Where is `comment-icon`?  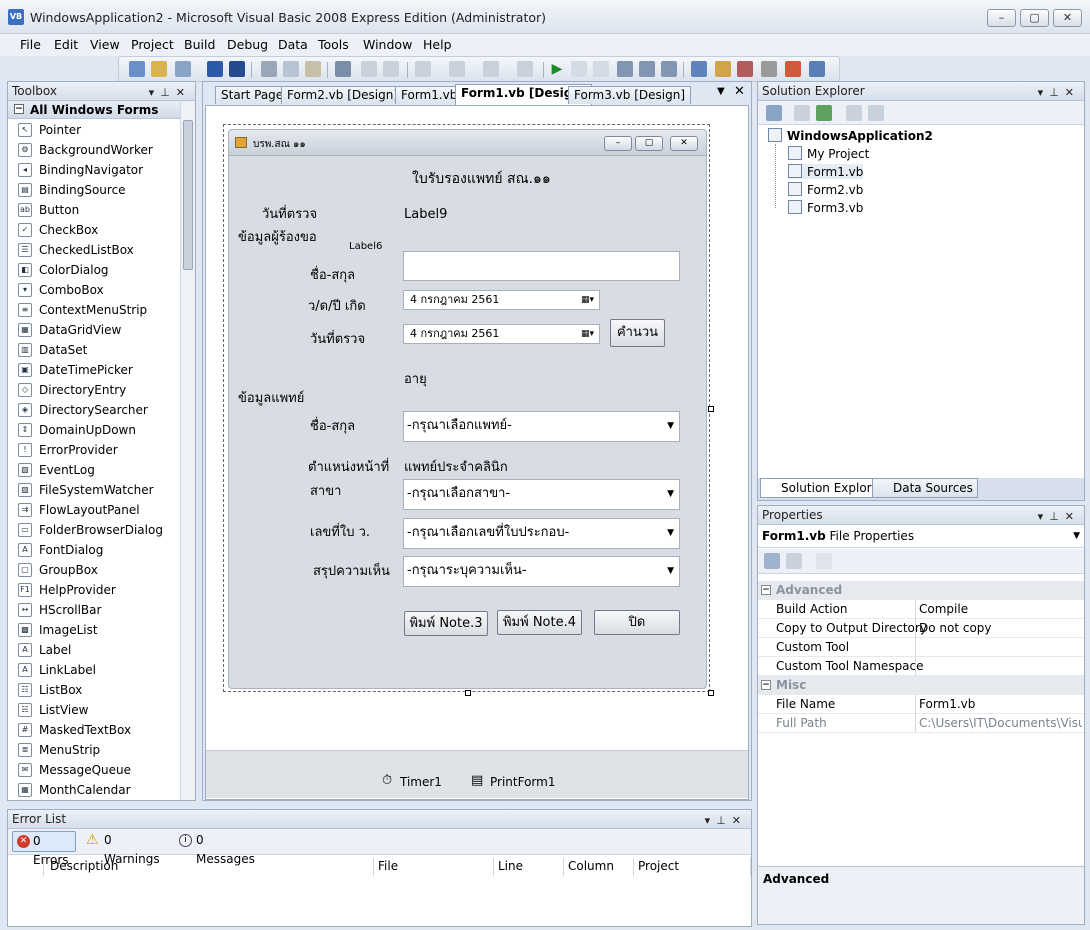
comment-icon is located at coordinates (369, 69).